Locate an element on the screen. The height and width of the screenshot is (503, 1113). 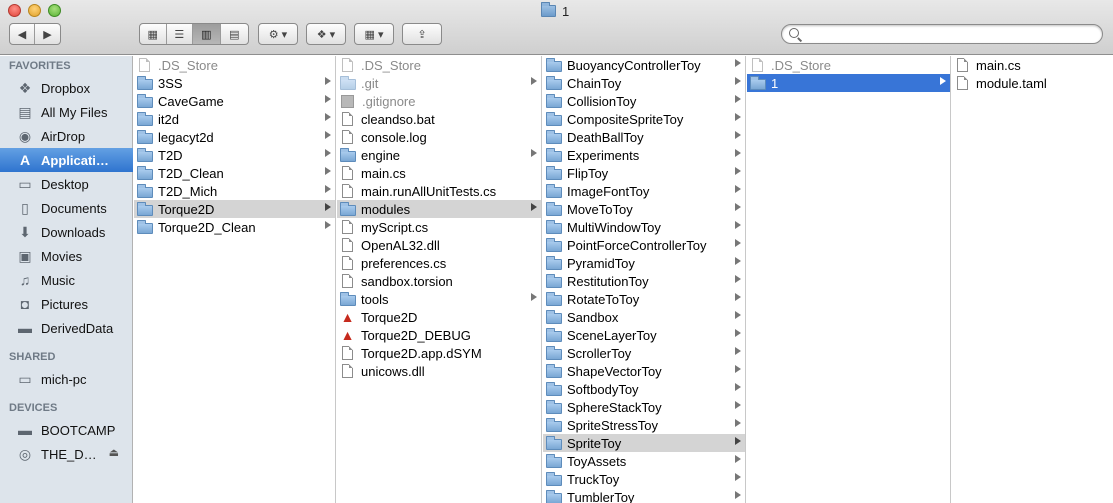
folder-item: CompositeSpriteToy is located at coordinates (644, 119).